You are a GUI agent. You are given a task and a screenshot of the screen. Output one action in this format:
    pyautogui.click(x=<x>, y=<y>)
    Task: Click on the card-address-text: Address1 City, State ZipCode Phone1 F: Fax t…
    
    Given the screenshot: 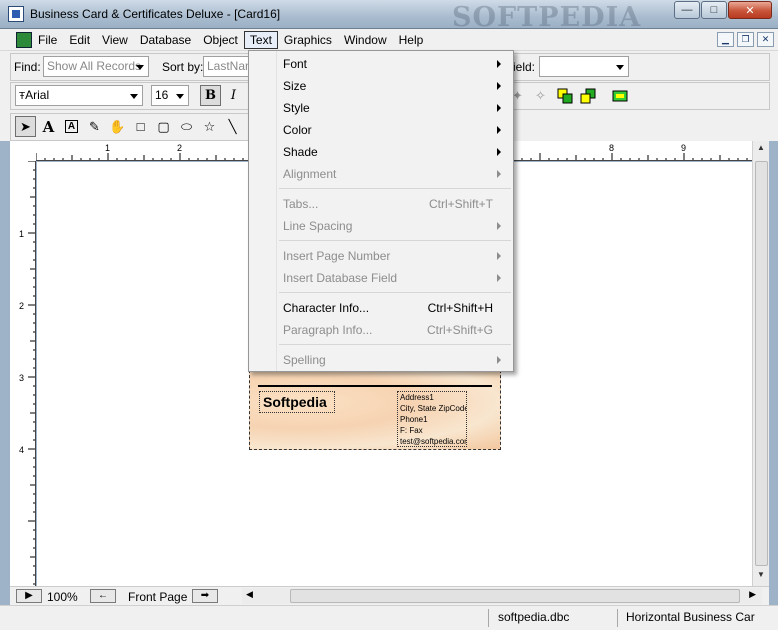 What is the action you would take?
    pyautogui.click(x=432, y=419)
    